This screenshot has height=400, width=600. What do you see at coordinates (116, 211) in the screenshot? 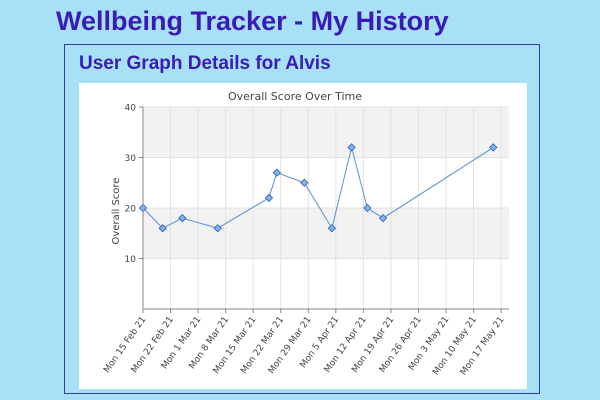
I see `y-axis-label: Overall Score` at bounding box center [116, 211].